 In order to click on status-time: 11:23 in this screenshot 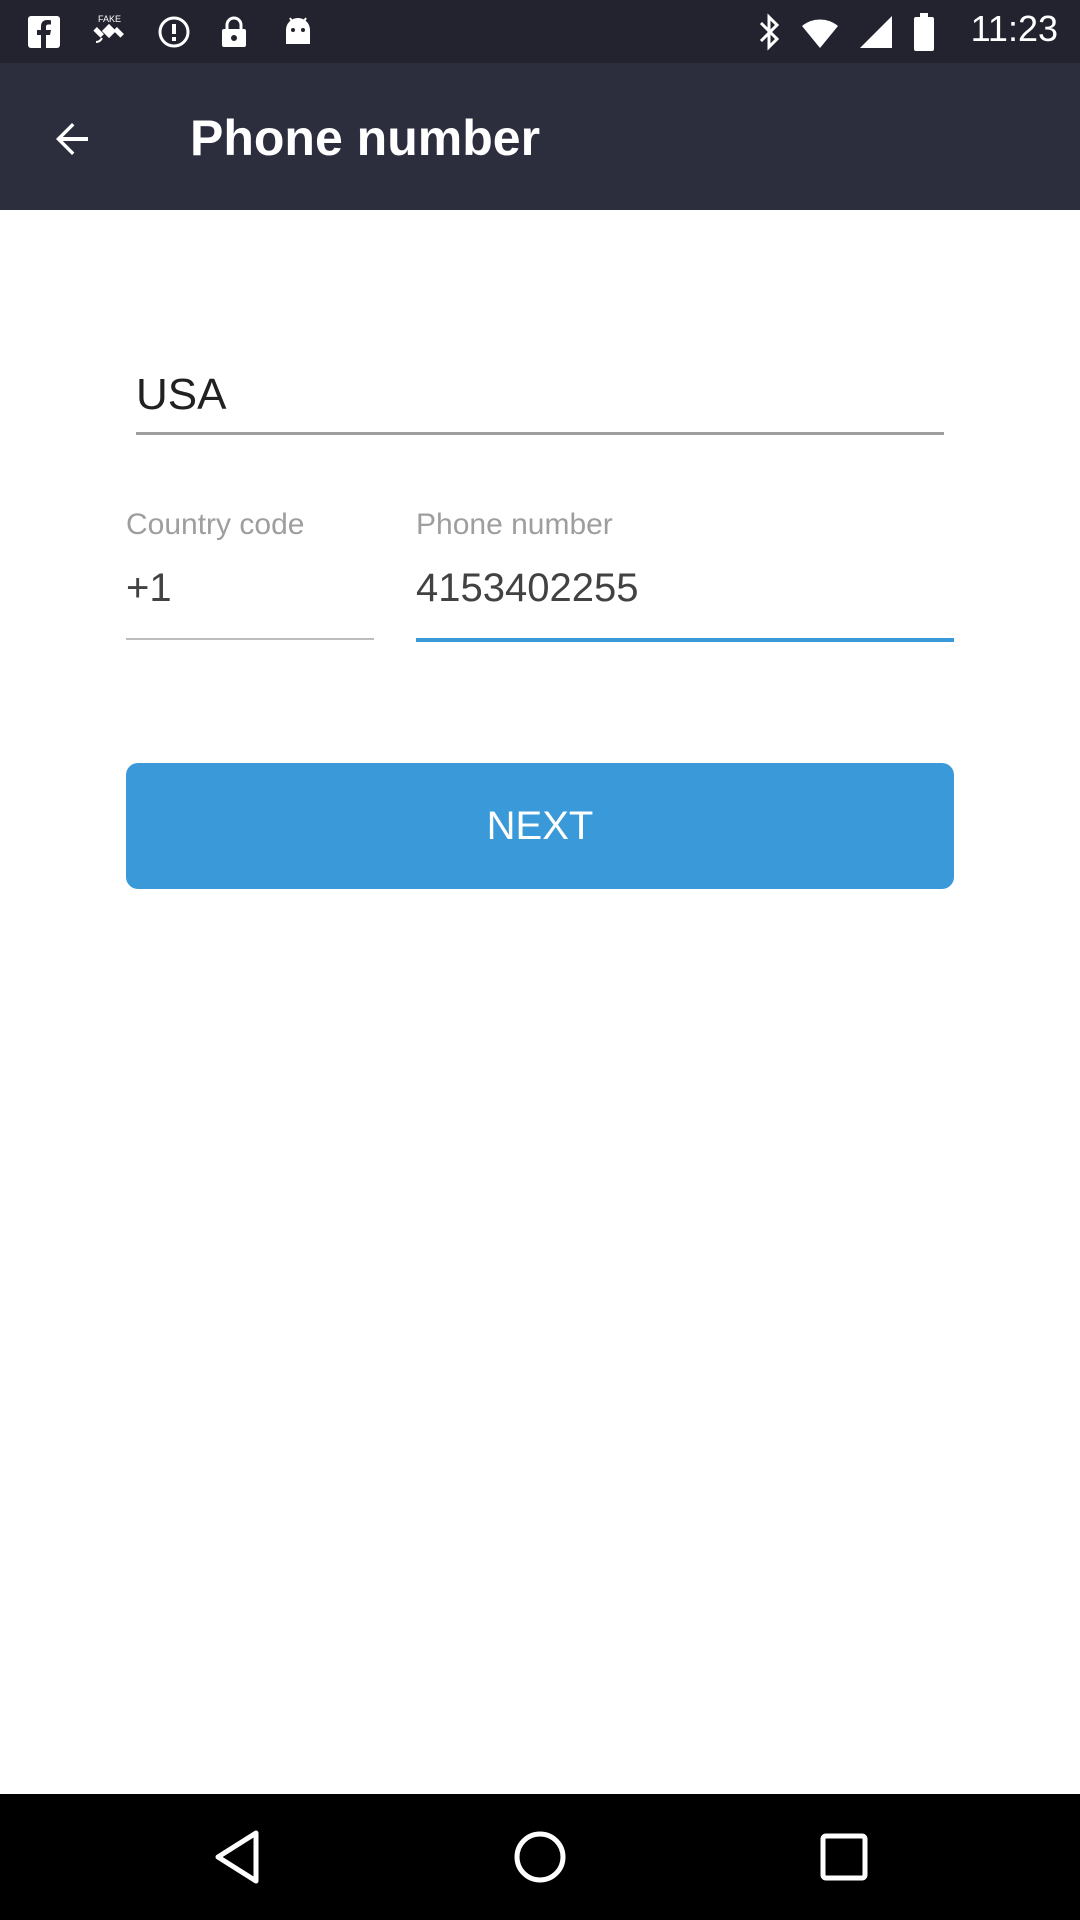, I will do `click(1014, 28)`.